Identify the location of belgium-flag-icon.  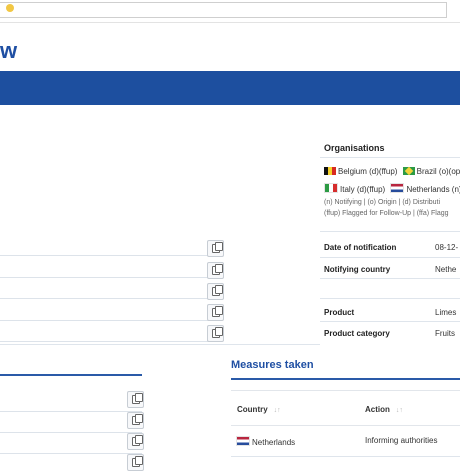
(330, 171).